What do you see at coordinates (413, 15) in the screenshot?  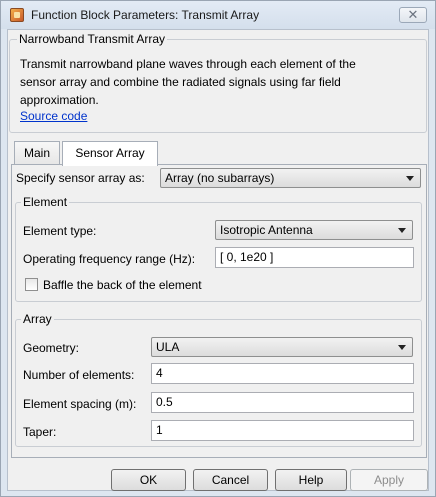 I see `close-button: ✕` at bounding box center [413, 15].